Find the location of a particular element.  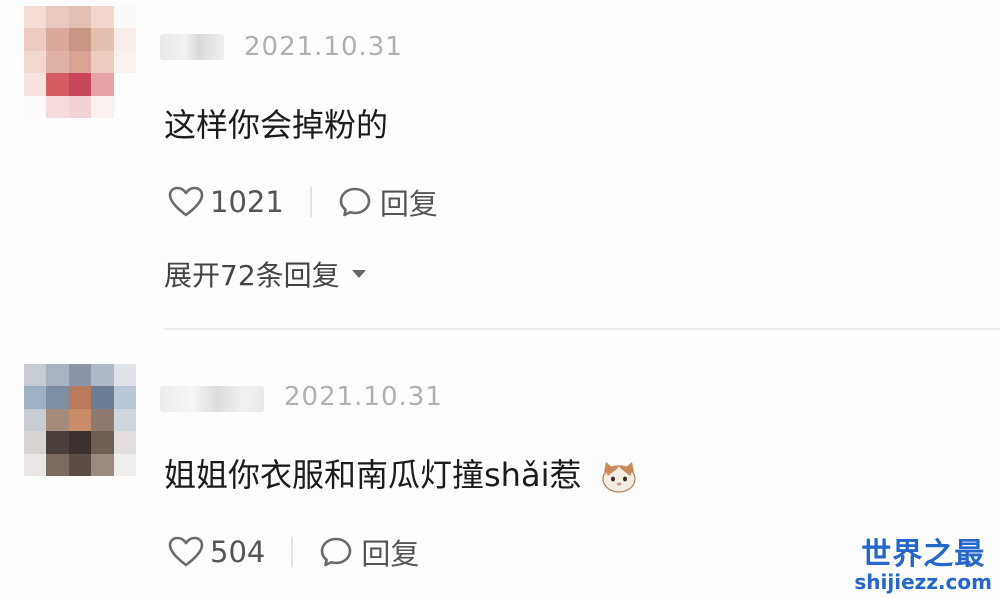

comment-actions: 504 回复 is located at coordinates (293, 552).